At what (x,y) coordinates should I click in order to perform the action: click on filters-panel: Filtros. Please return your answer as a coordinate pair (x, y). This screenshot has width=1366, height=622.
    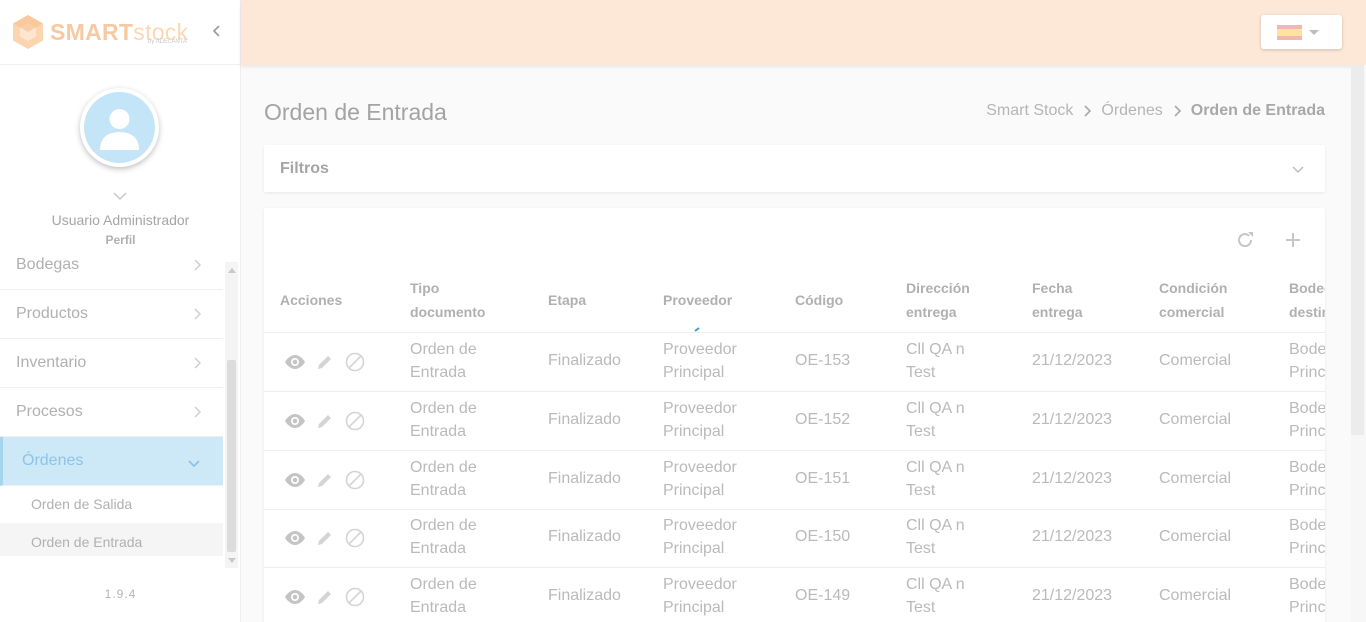
    Looking at the image, I should click on (794, 168).